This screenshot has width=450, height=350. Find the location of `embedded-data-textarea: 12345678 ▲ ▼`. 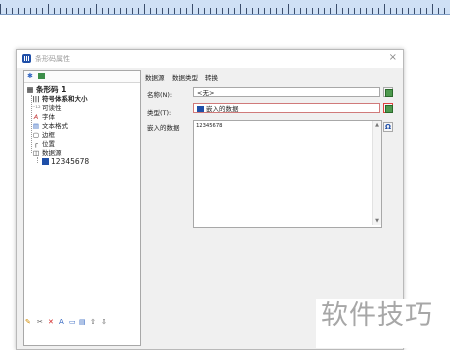

embedded-data-textarea: 12345678 ▲ ▼ is located at coordinates (287, 174).